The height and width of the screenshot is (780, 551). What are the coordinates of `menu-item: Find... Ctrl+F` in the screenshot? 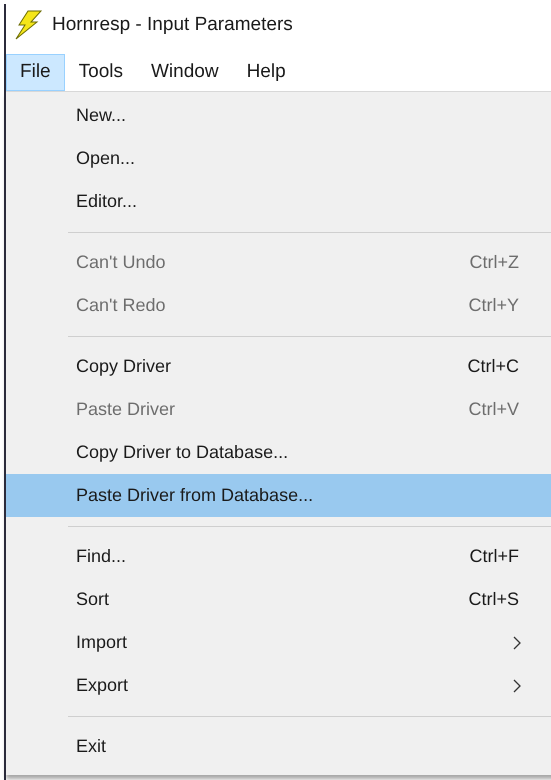 It's located at (278, 556).